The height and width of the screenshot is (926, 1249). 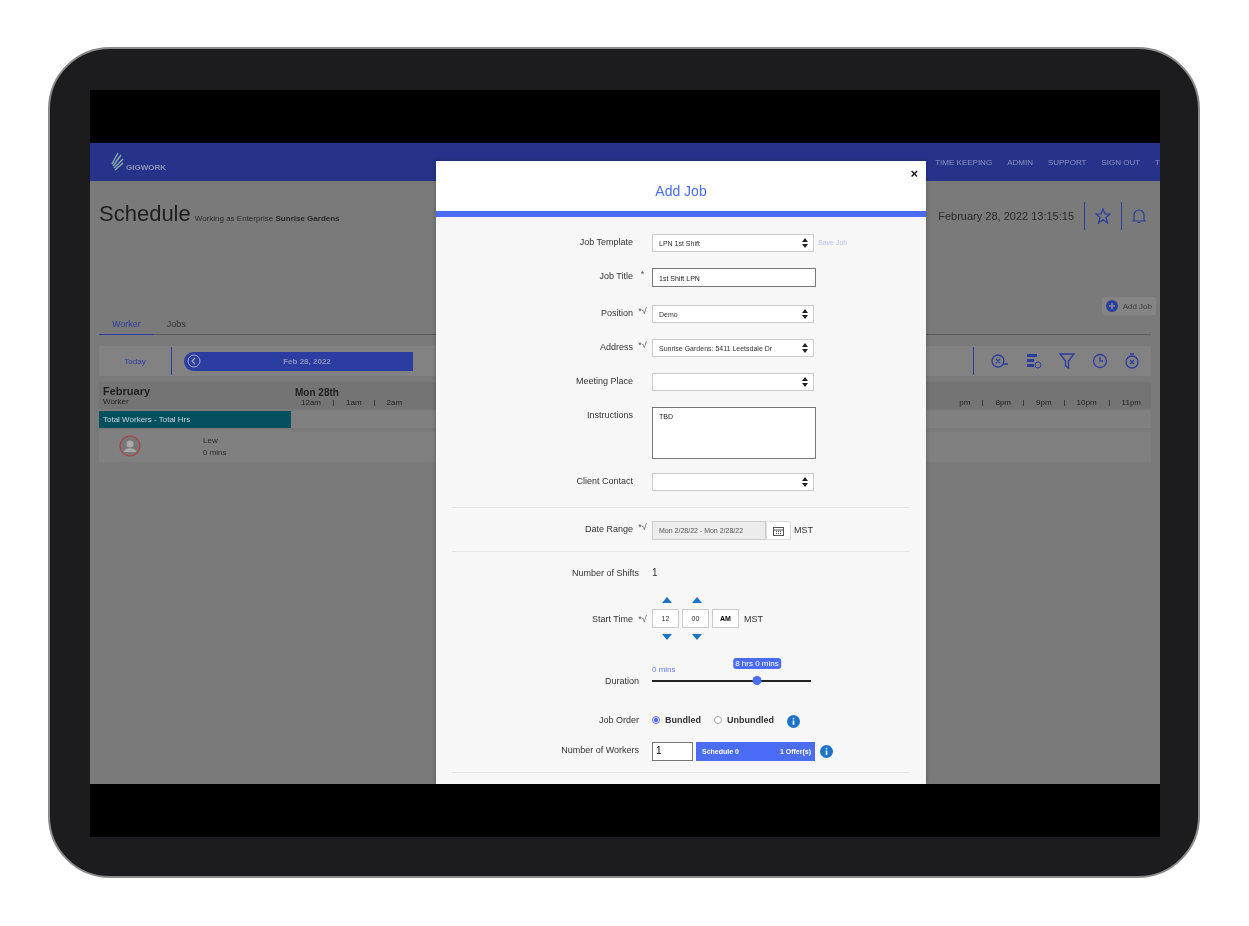 What do you see at coordinates (757, 680) in the screenshot?
I see `slider-thumb` at bounding box center [757, 680].